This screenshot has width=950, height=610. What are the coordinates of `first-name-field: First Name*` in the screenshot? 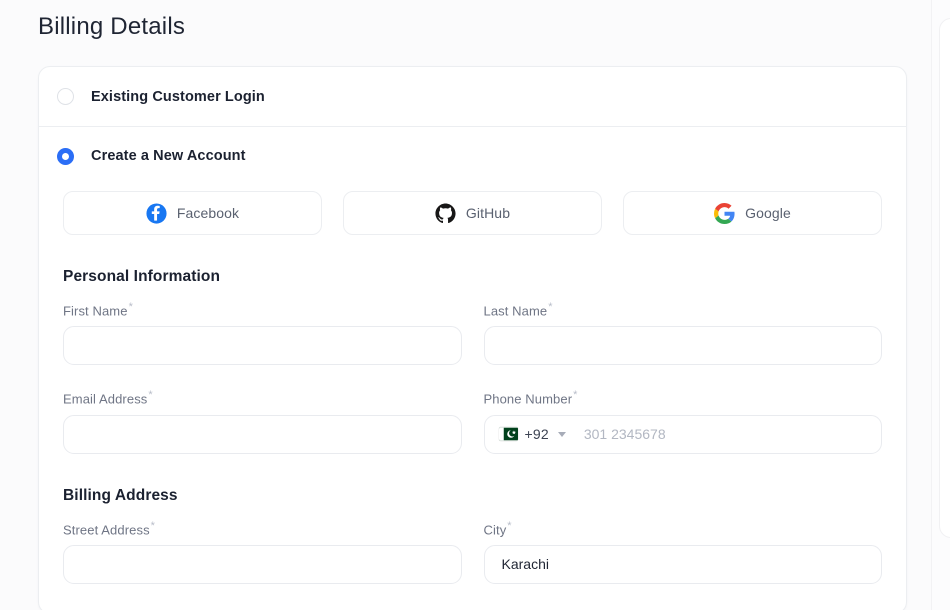 It's located at (262, 333).